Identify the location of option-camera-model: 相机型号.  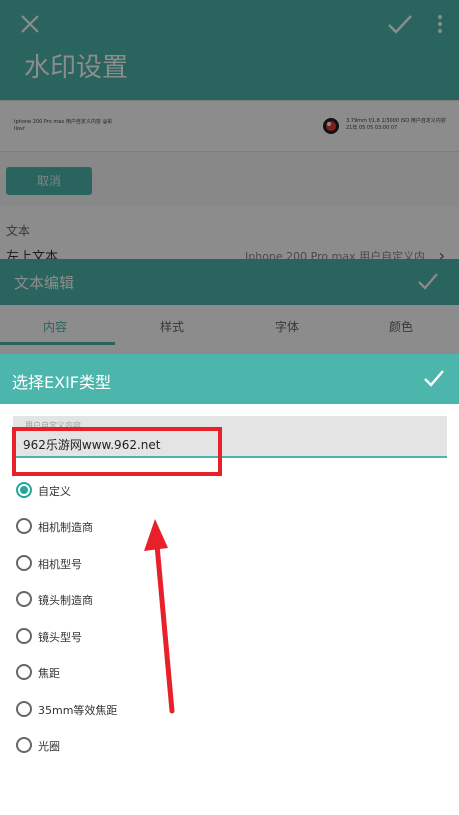
(116, 564).